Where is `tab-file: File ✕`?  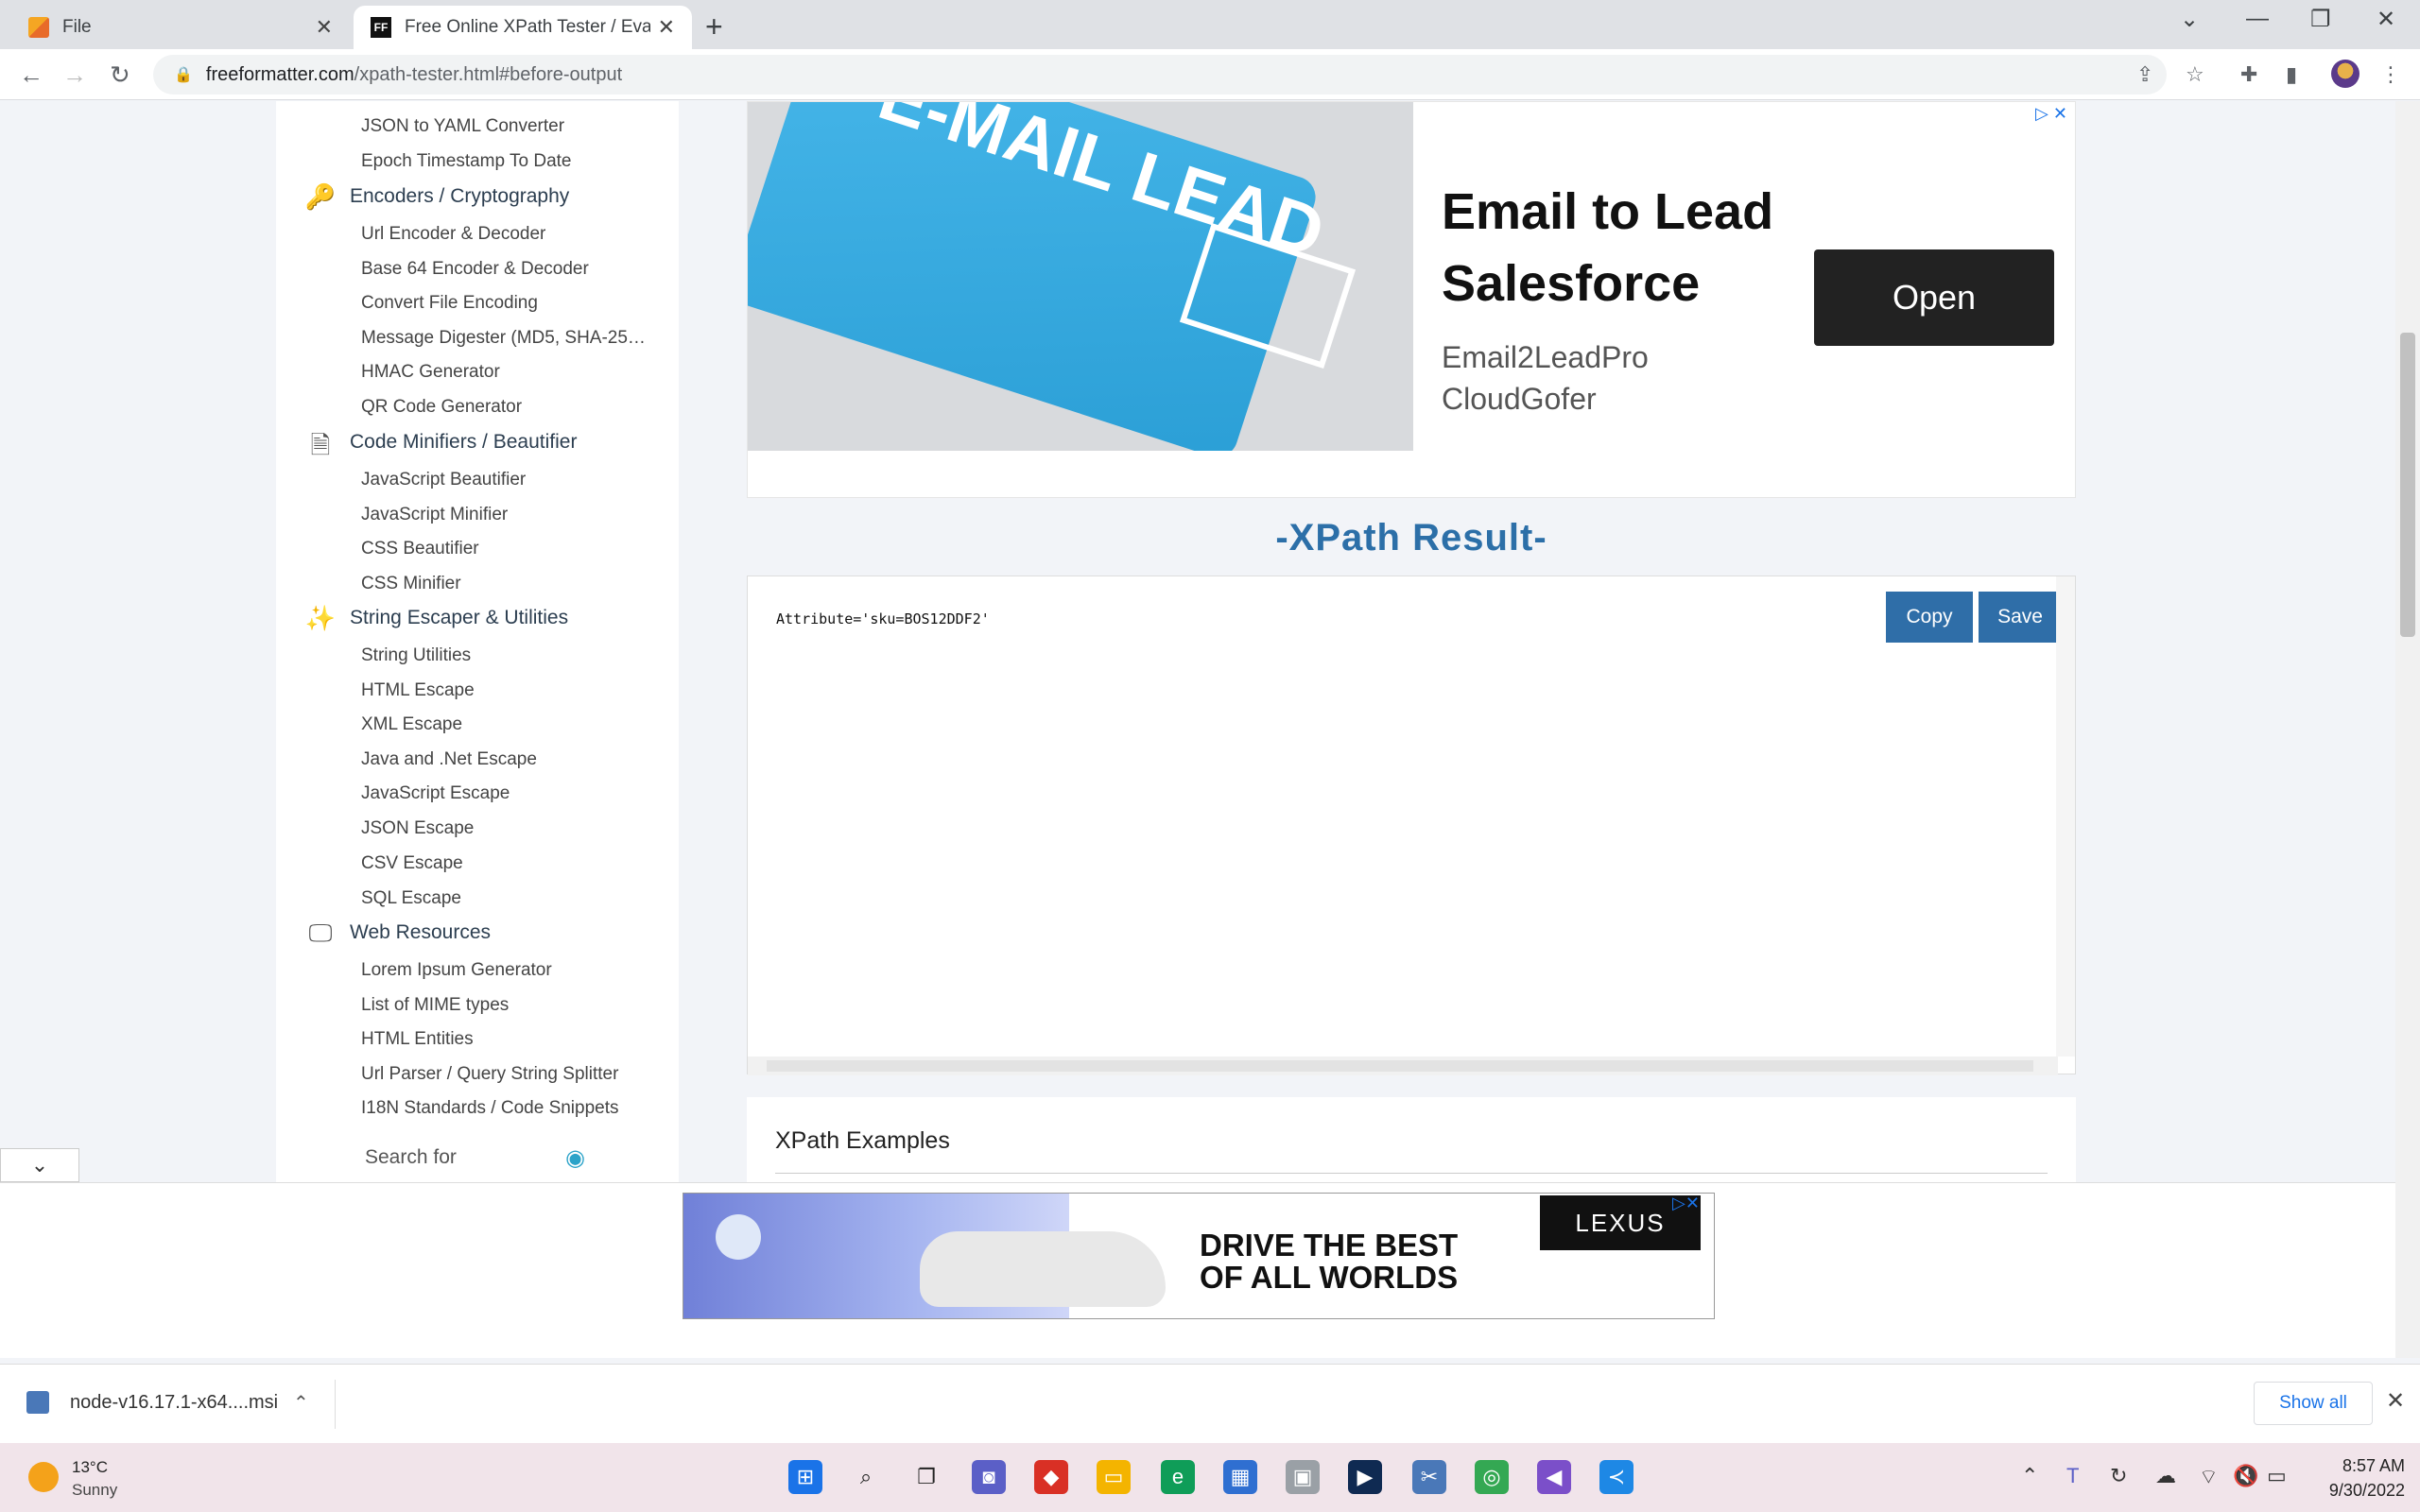
tab-file: File ✕ is located at coordinates (180, 27).